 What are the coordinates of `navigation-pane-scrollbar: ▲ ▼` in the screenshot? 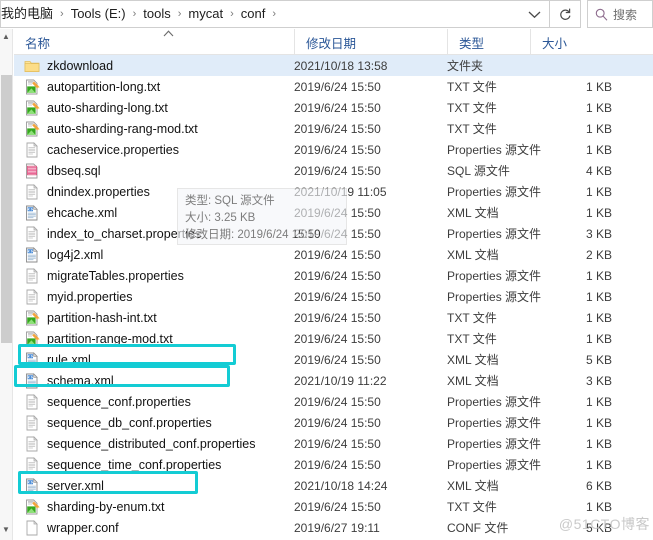 It's located at (6, 284).